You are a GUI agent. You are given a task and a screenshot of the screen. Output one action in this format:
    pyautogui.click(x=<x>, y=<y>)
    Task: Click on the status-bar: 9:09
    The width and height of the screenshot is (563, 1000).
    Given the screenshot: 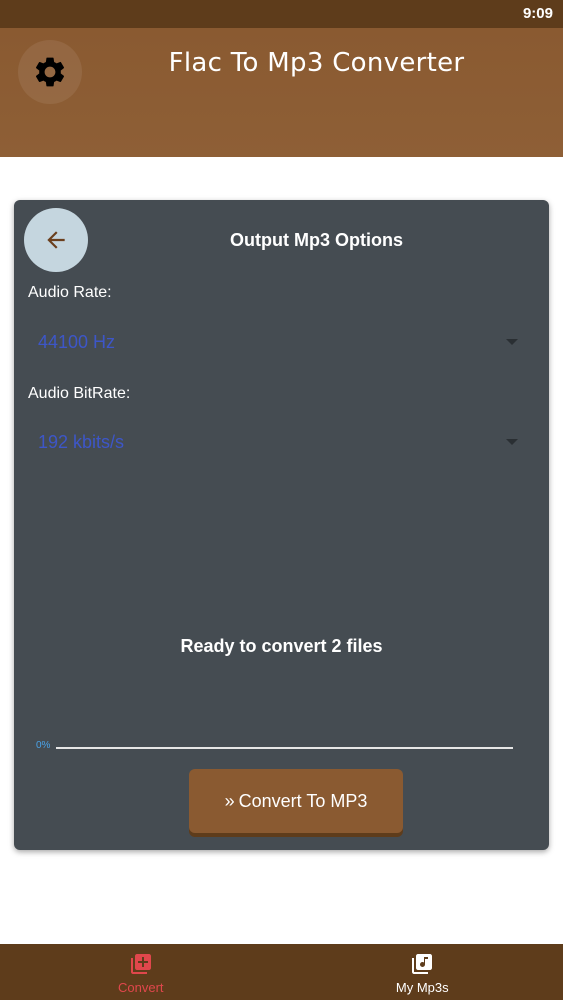 What is the action you would take?
    pyautogui.click(x=281, y=14)
    